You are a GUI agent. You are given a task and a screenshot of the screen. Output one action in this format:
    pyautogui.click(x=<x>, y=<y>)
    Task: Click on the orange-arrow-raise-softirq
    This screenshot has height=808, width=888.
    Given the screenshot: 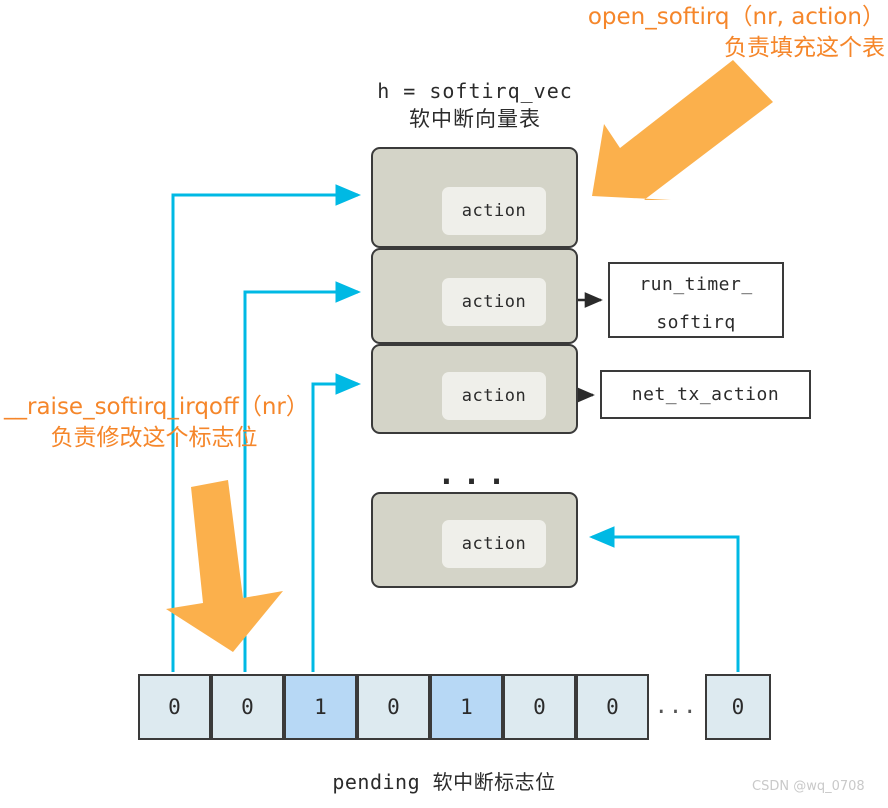 What is the action you would take?
    pyautogui.click(x=224, y=566)
    